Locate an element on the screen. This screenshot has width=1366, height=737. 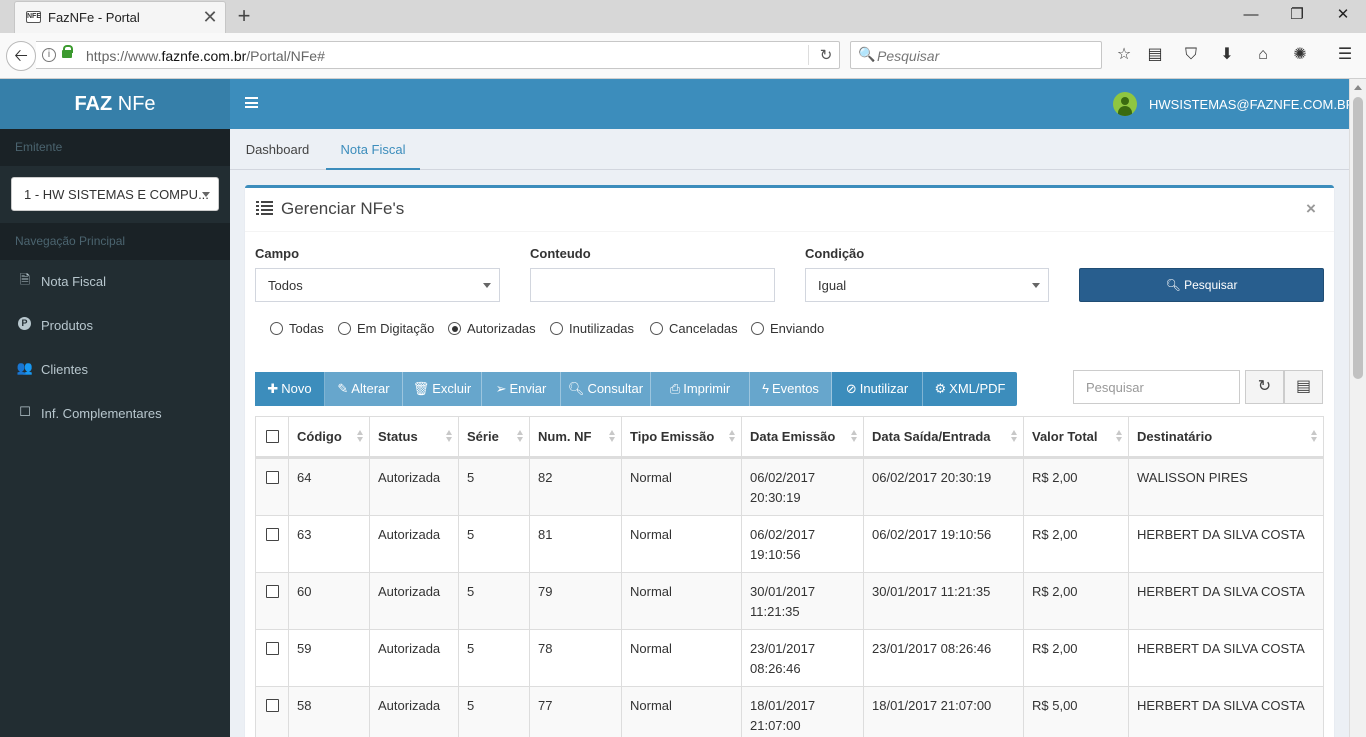
bookmark-star-icon: ☆ is located at coordinates (1124, 55).